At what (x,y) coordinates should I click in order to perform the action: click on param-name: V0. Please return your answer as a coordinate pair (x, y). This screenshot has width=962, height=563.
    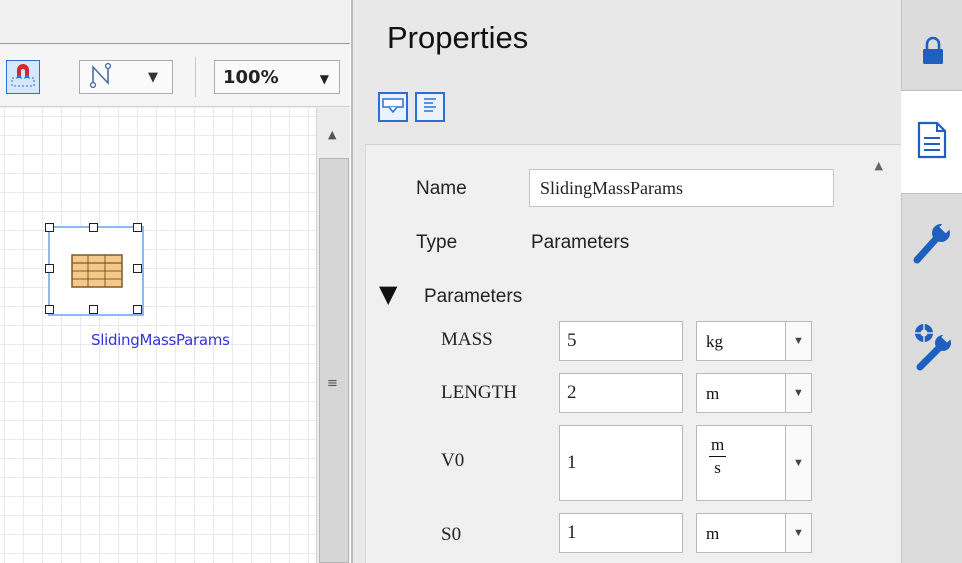
    Looking at the image, I should click on (453, 460).